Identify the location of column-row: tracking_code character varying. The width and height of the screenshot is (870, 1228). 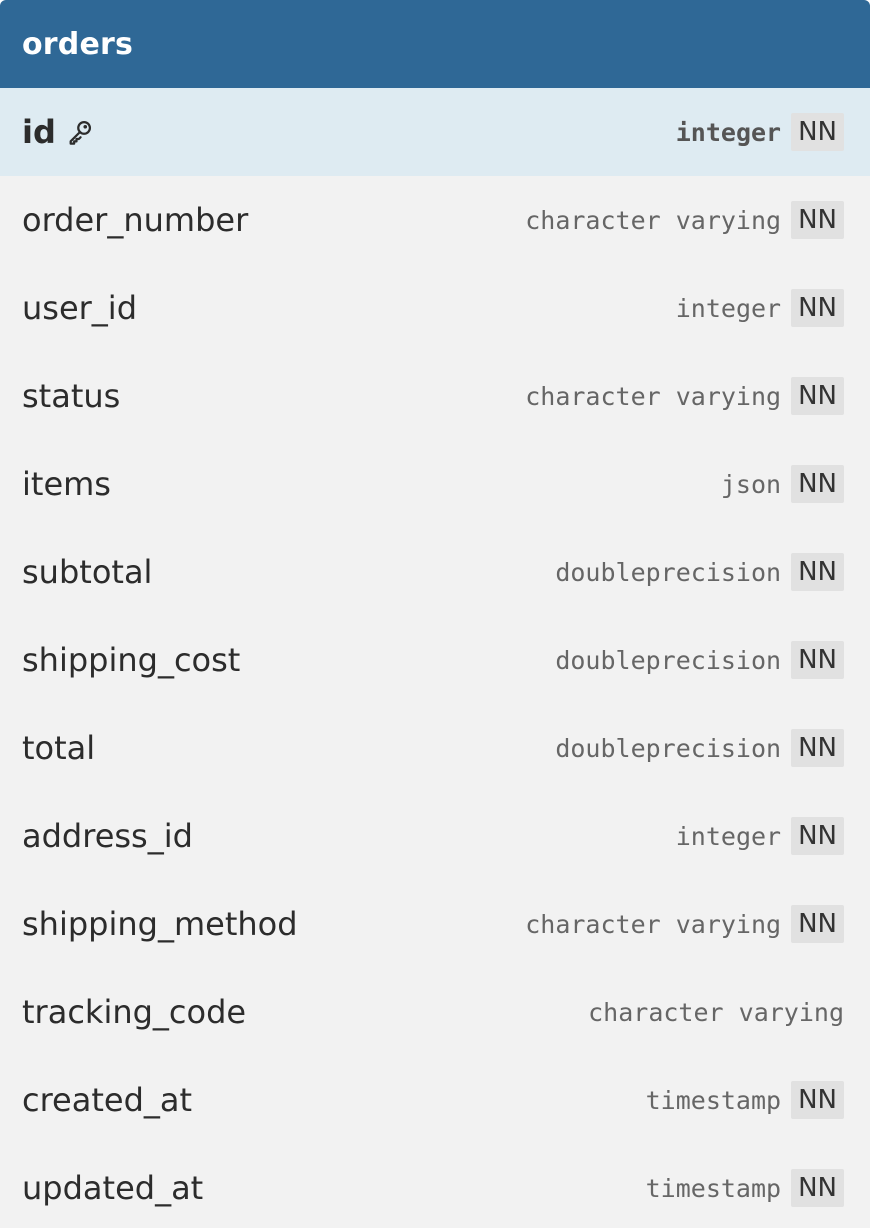
(435, 1012).